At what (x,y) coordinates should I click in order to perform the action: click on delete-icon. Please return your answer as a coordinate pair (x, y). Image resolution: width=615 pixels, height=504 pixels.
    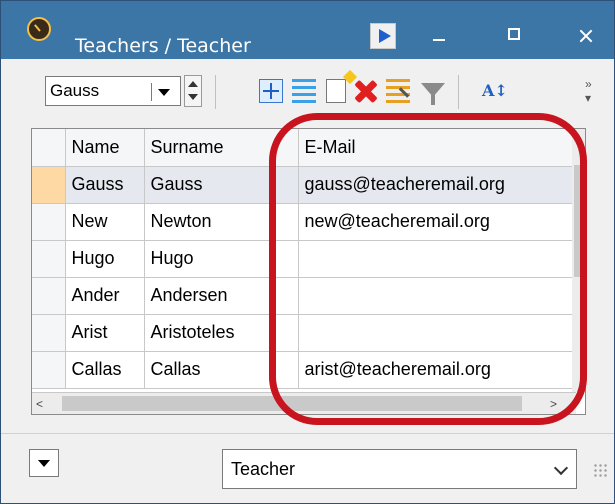
    Looking at the image, I should click on (365, 91).